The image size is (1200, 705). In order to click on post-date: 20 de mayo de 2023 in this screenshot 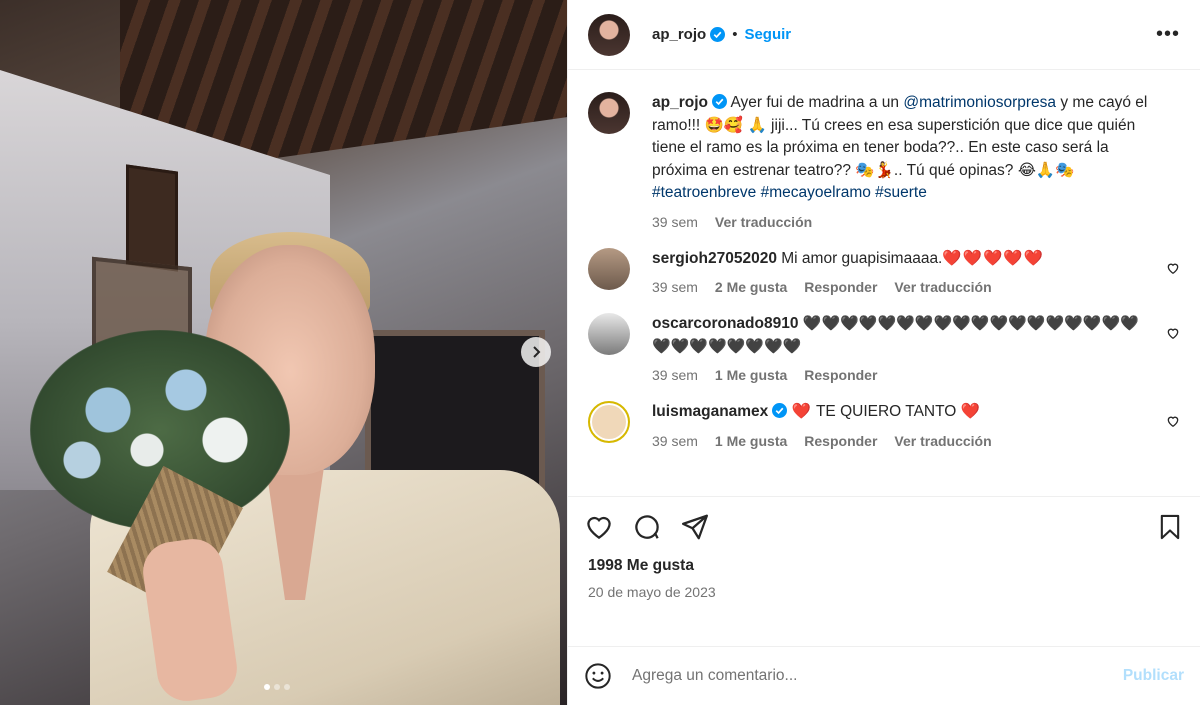, I will do `click(652, 592)`.